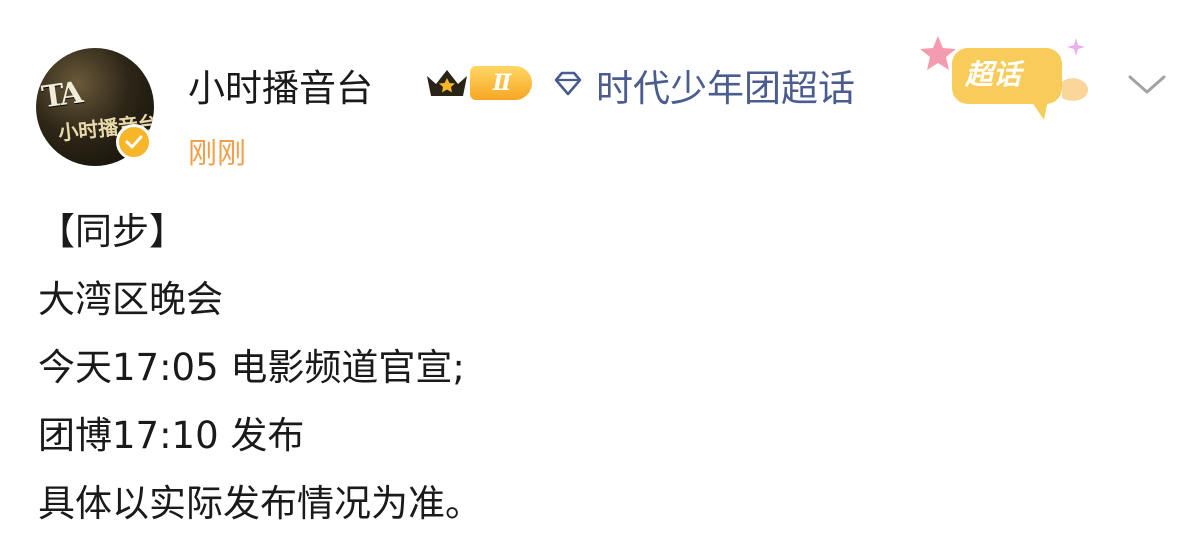  What do you see at coordinates (568, 83) in the screenshot?
I see `diamond-icon` at bounding box center [568, 83].